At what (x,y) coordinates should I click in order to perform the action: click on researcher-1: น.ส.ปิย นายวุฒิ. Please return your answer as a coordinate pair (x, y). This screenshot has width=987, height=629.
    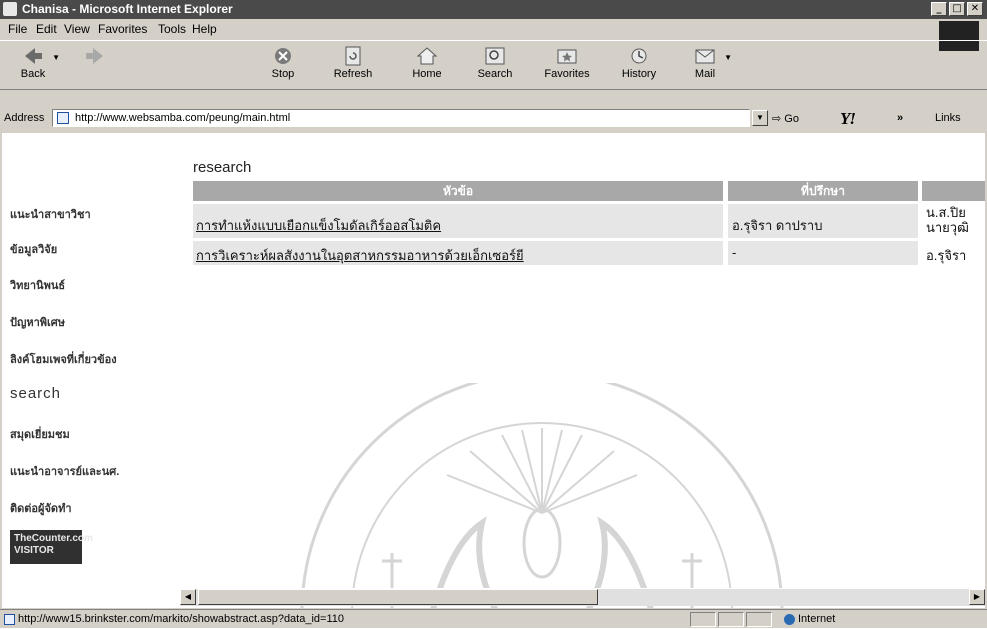
    Looking at the image, I should click on (947, 220).